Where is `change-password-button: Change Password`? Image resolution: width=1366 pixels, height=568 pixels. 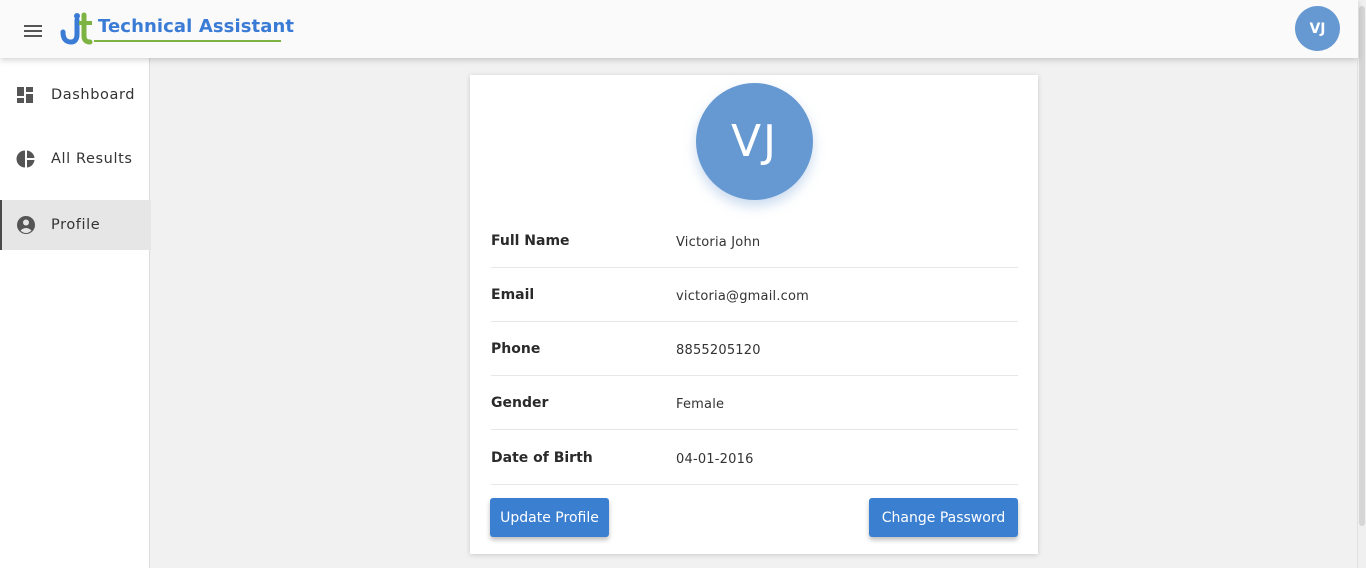
change-password-button: Change Password is located at coordinates (943, 517).